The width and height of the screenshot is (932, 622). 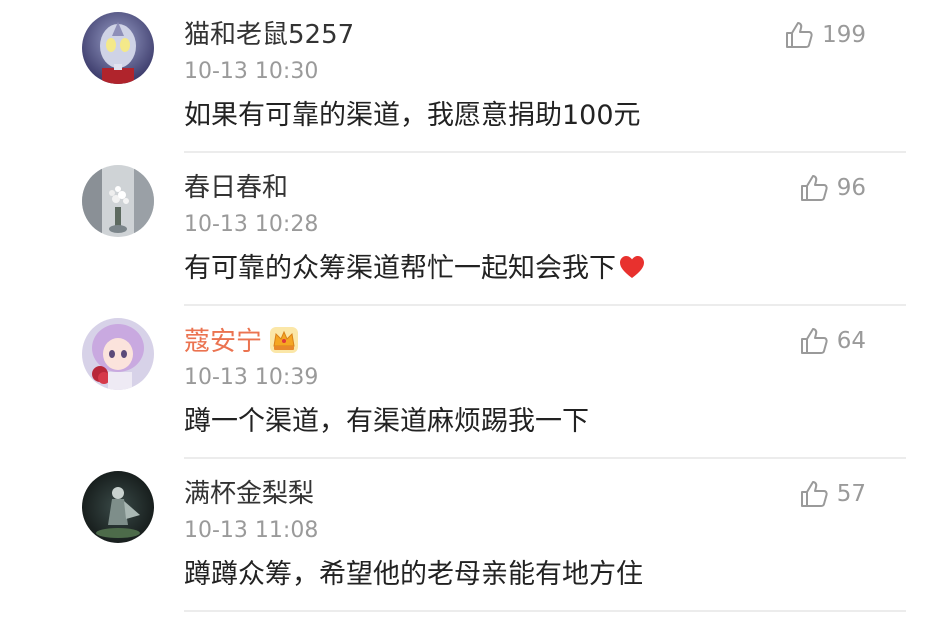 I want to click on like-count: 64, so click(x=851, y=341).